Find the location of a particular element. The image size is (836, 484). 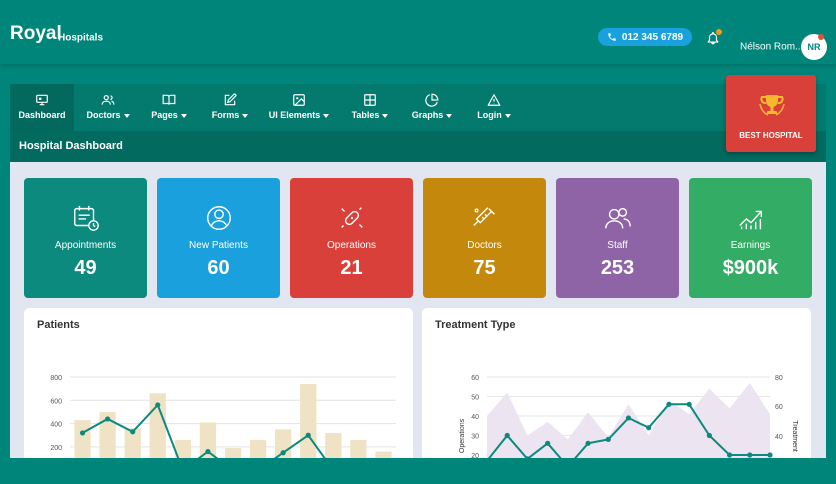

nav-item-pages: Pages is located at coordinates (169, 107).